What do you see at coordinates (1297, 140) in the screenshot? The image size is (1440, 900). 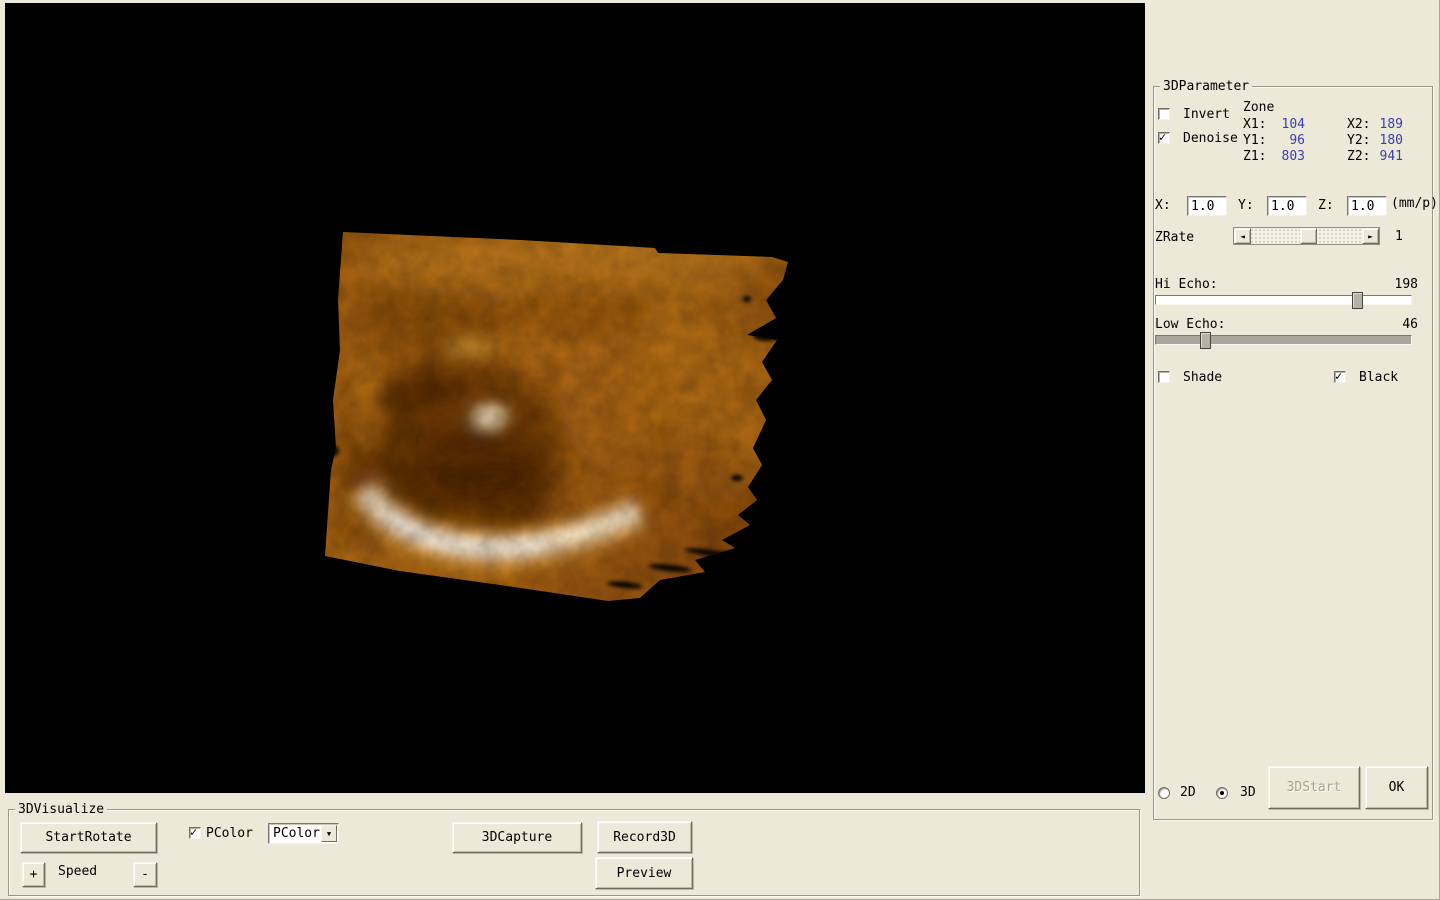 I see `zone-y1-value: 96` at bounding box center [1297, 140].